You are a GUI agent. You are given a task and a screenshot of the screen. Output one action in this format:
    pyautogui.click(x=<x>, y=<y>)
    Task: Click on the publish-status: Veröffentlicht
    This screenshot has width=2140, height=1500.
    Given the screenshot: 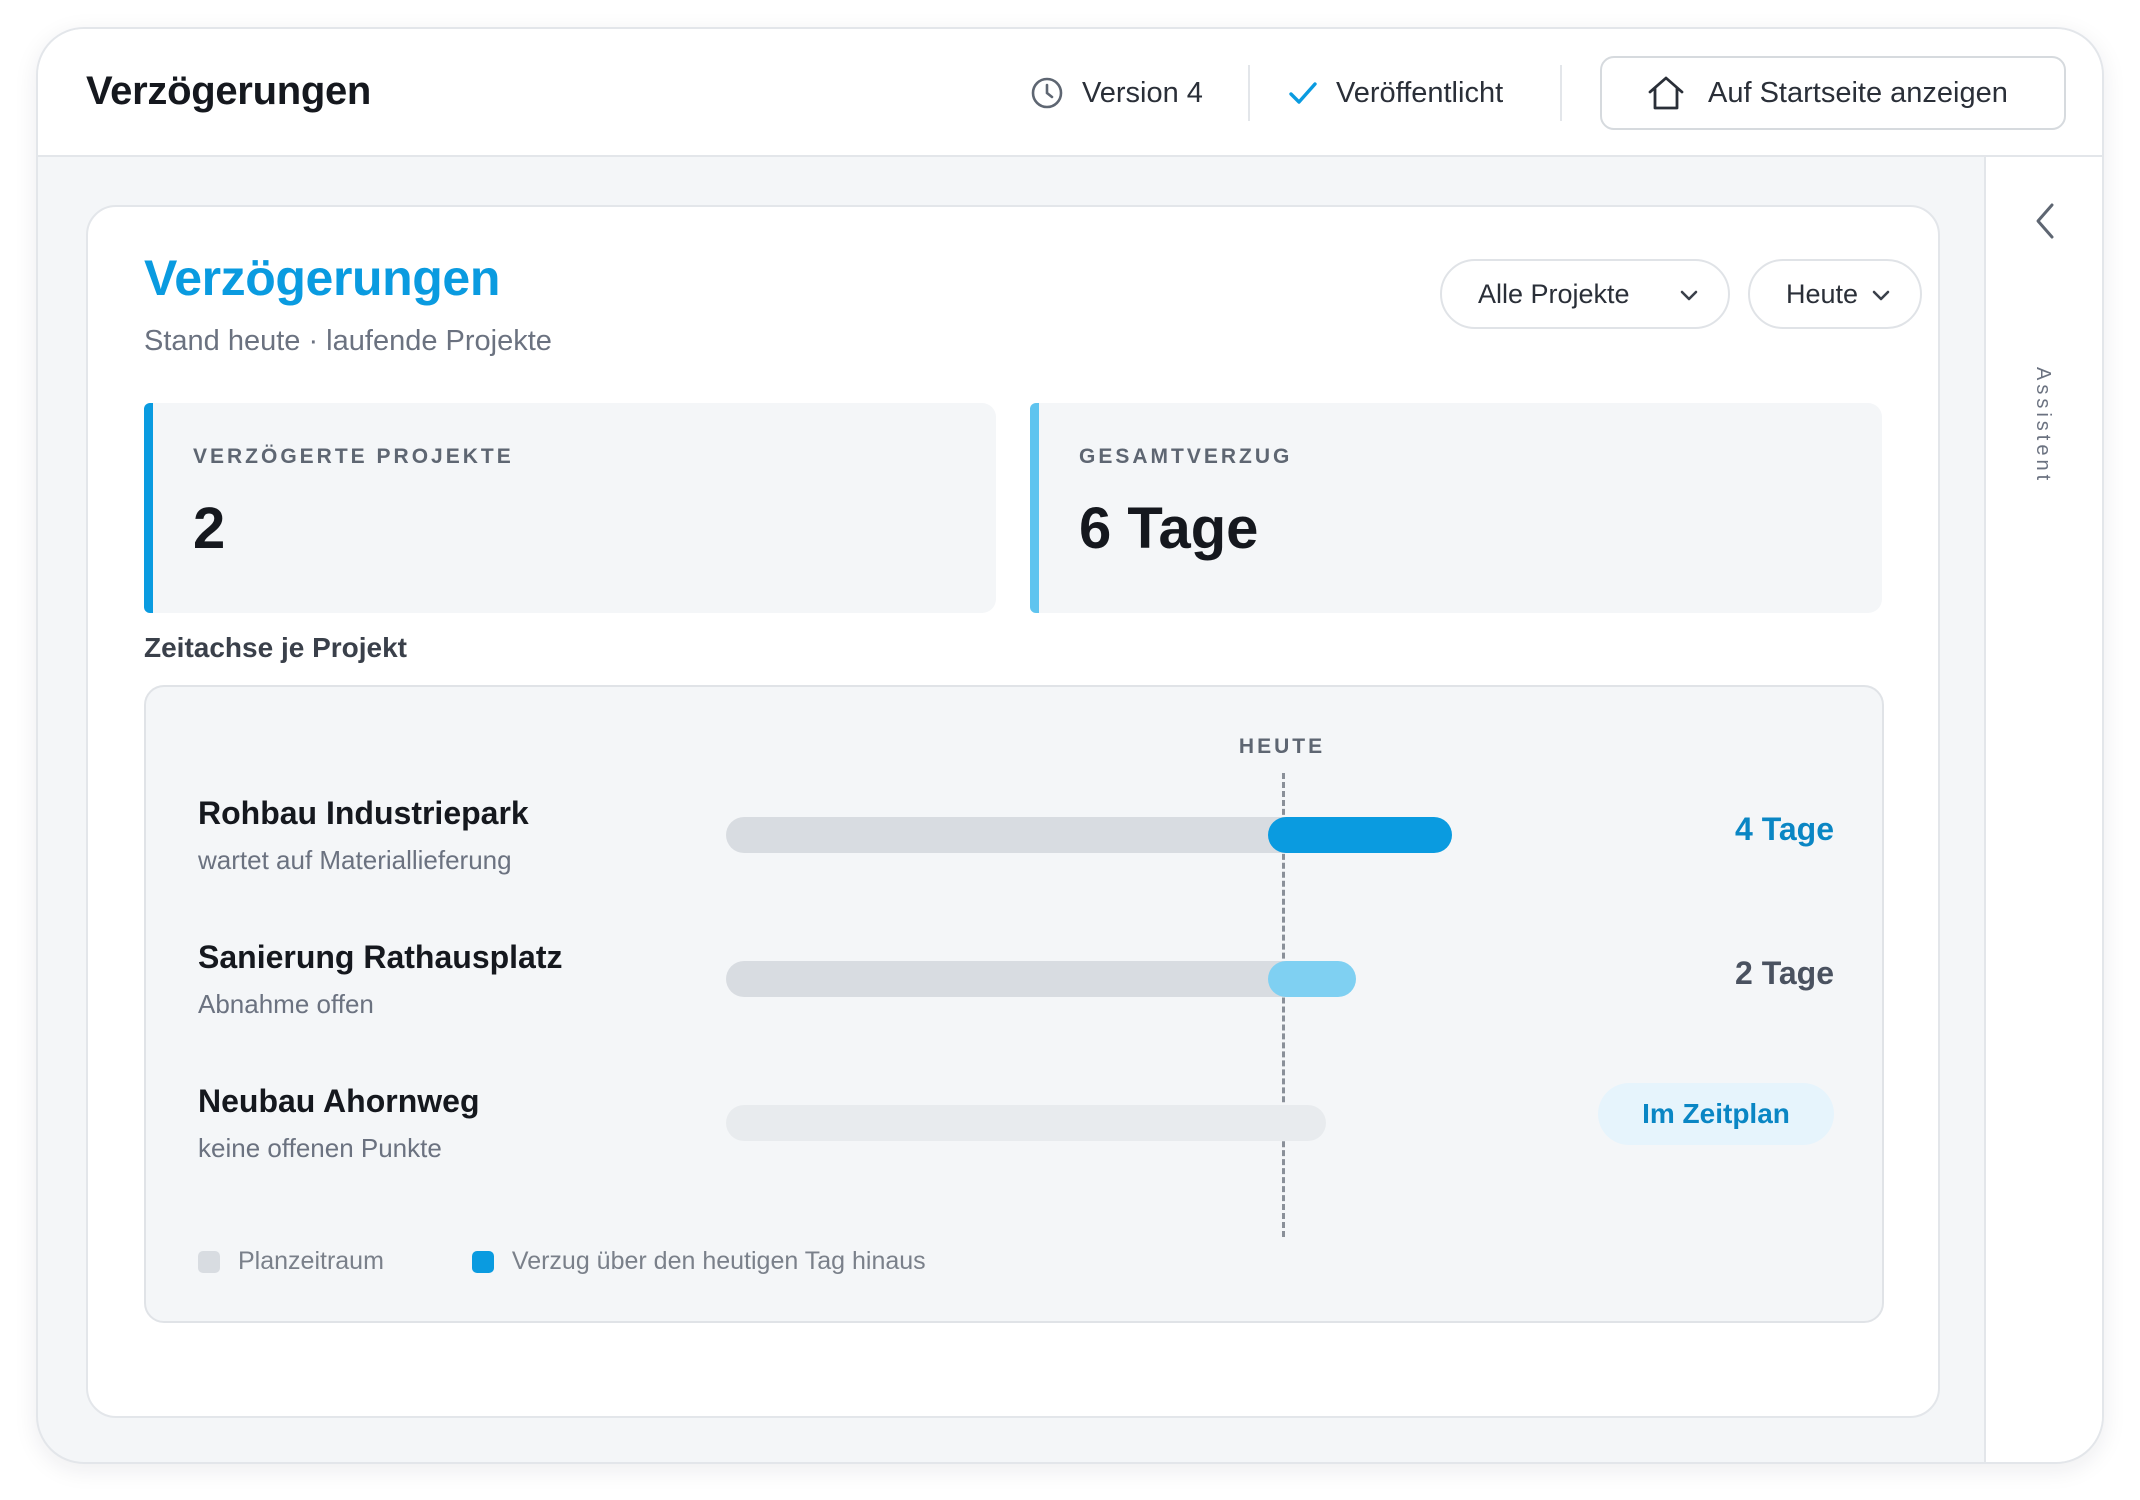 What is the action you would take?
    pyautogui.click(x=1394, y=93)
    